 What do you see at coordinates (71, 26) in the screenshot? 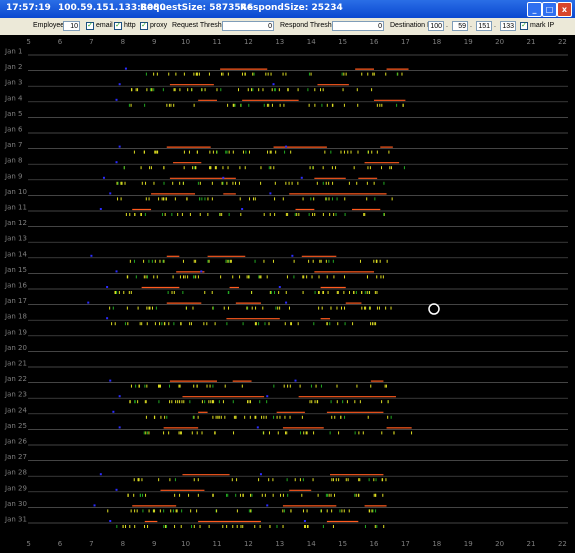
I see `employee-spinner: 10` at bounding box center [71, 26].